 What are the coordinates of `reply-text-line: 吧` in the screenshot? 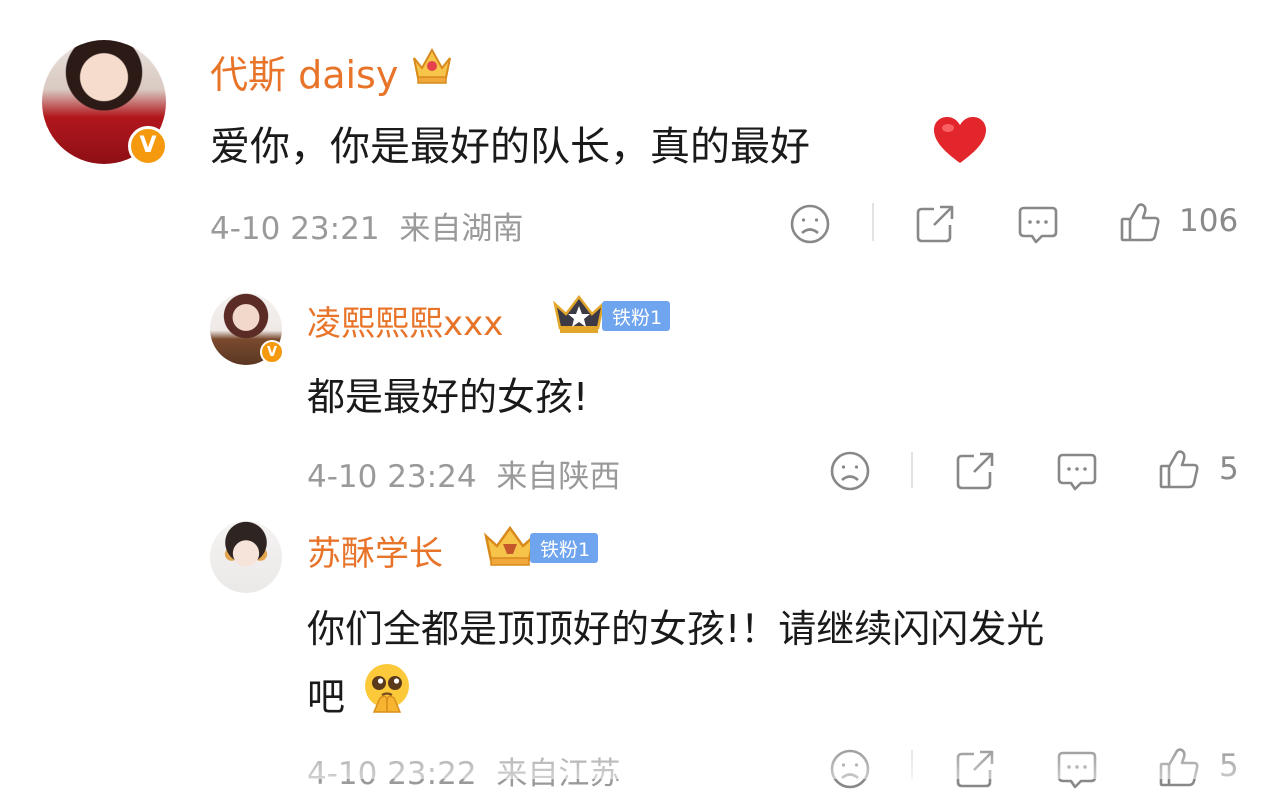 It's located at (326, 693).